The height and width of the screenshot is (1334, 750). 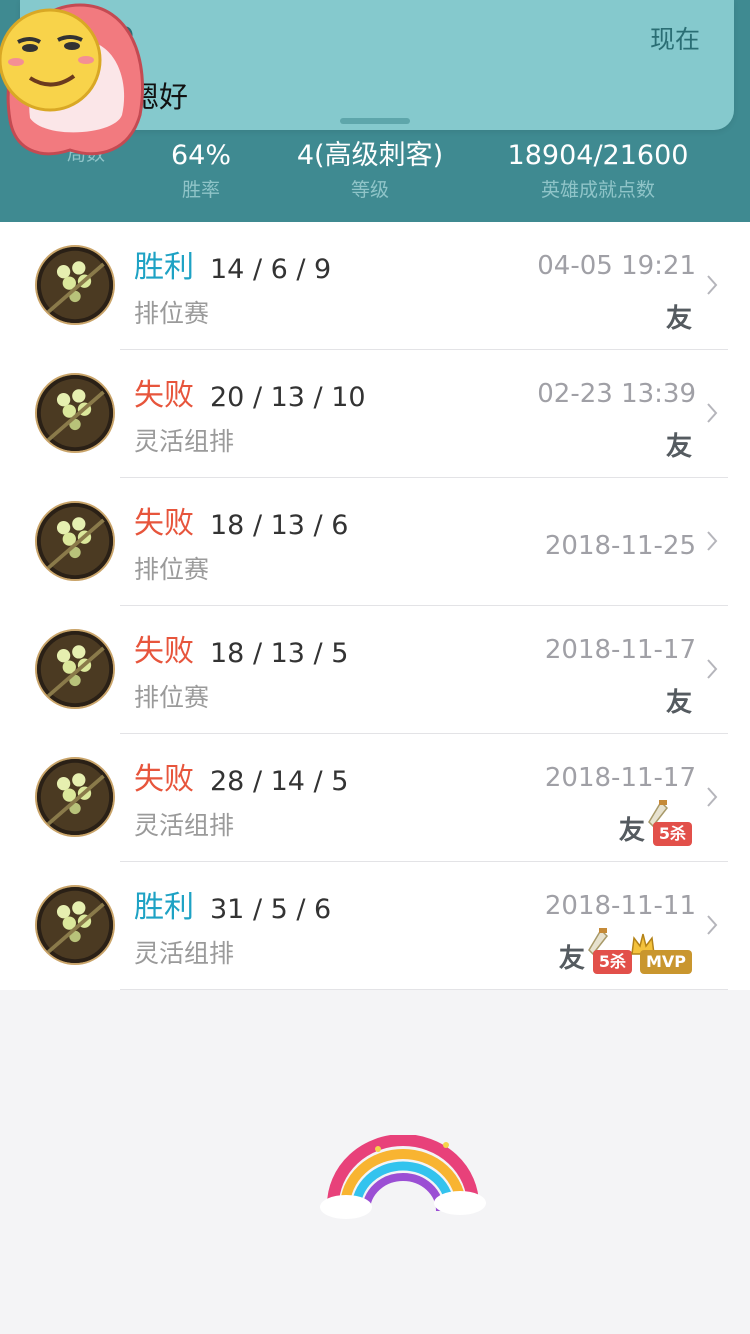 I want to click on match-kda: 14 / 6 / 9, so click(x=271, y=269).